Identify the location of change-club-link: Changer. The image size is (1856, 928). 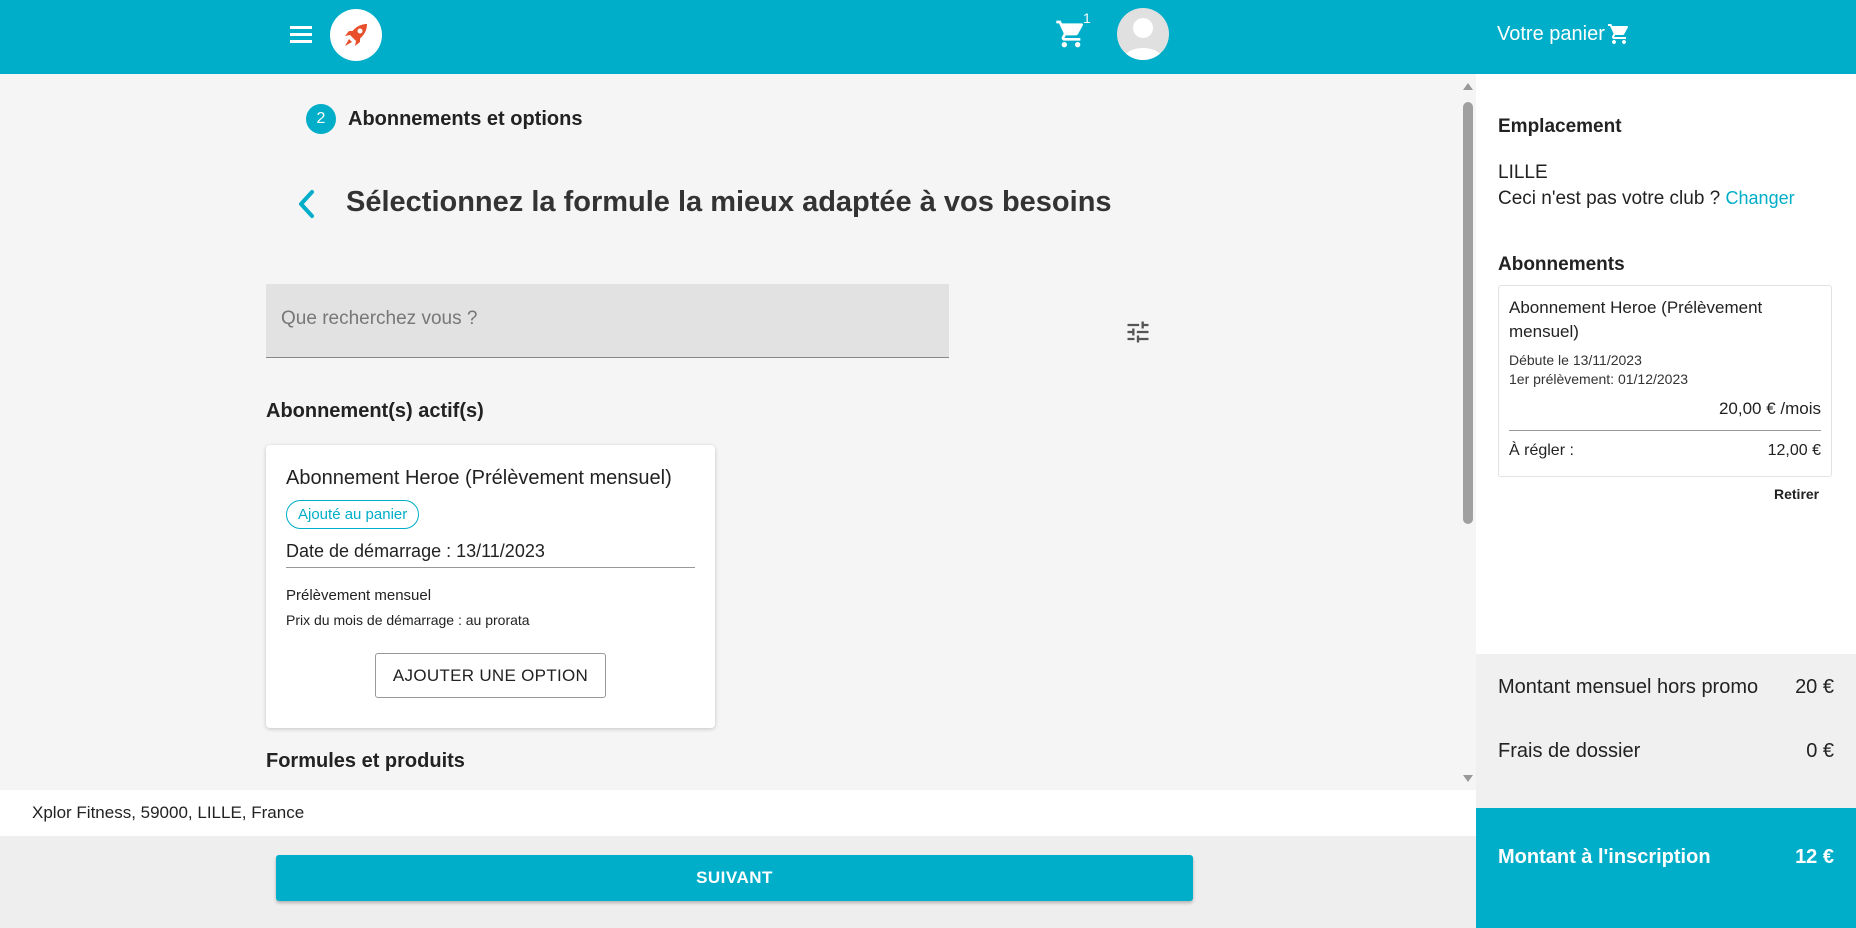
(1760, 198).